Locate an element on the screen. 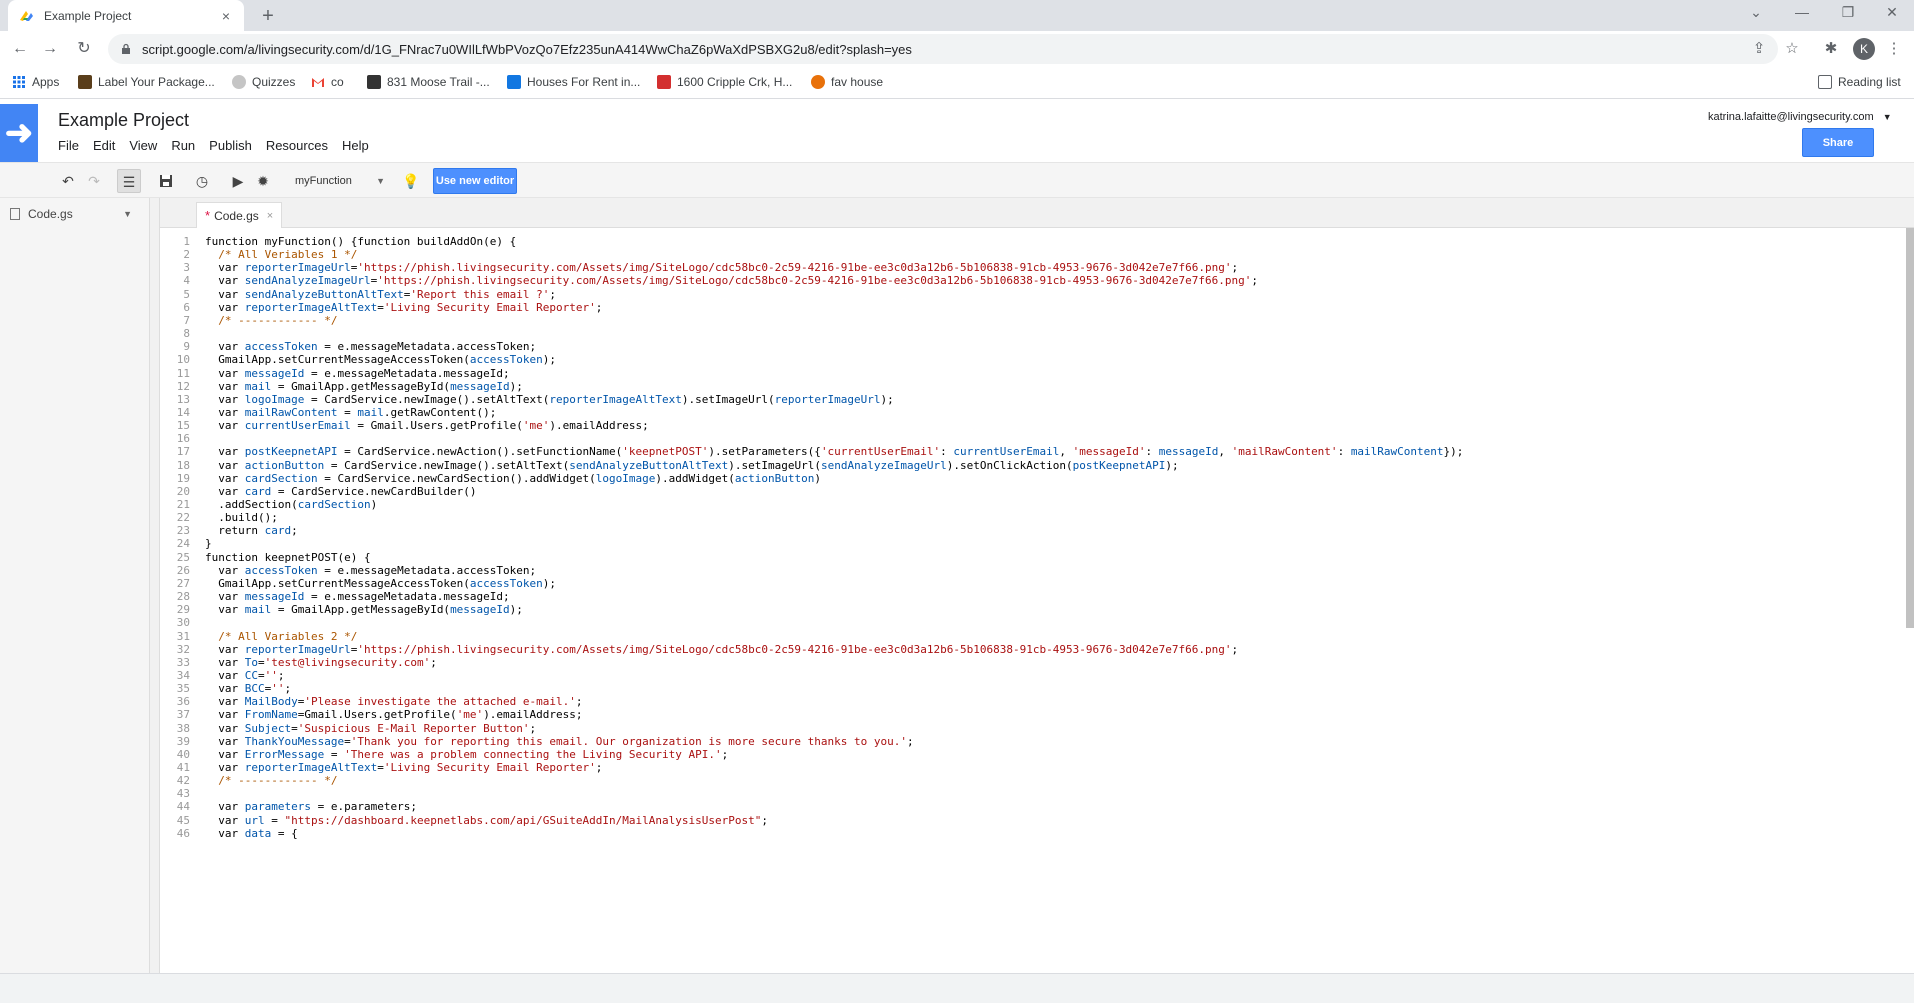 This screenshot has width=1914, height=1003. code-token: = e.messageMetadata.accessToken; is located at coordinates (427, 347).